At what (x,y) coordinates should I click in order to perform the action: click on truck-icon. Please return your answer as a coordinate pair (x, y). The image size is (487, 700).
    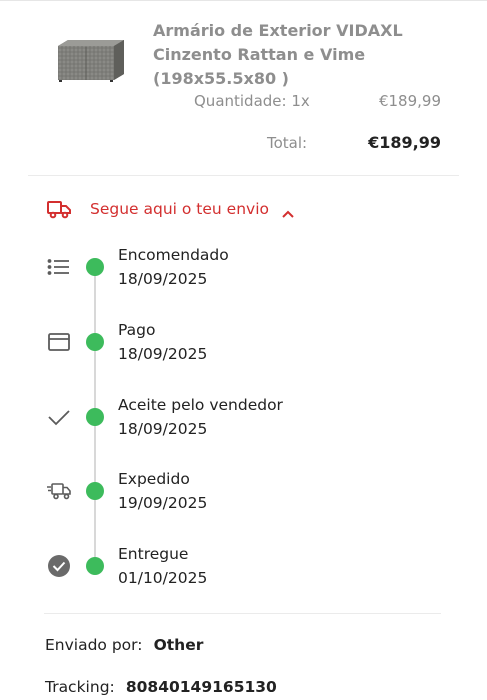
    Looking at the image, I should click on (59, 209).